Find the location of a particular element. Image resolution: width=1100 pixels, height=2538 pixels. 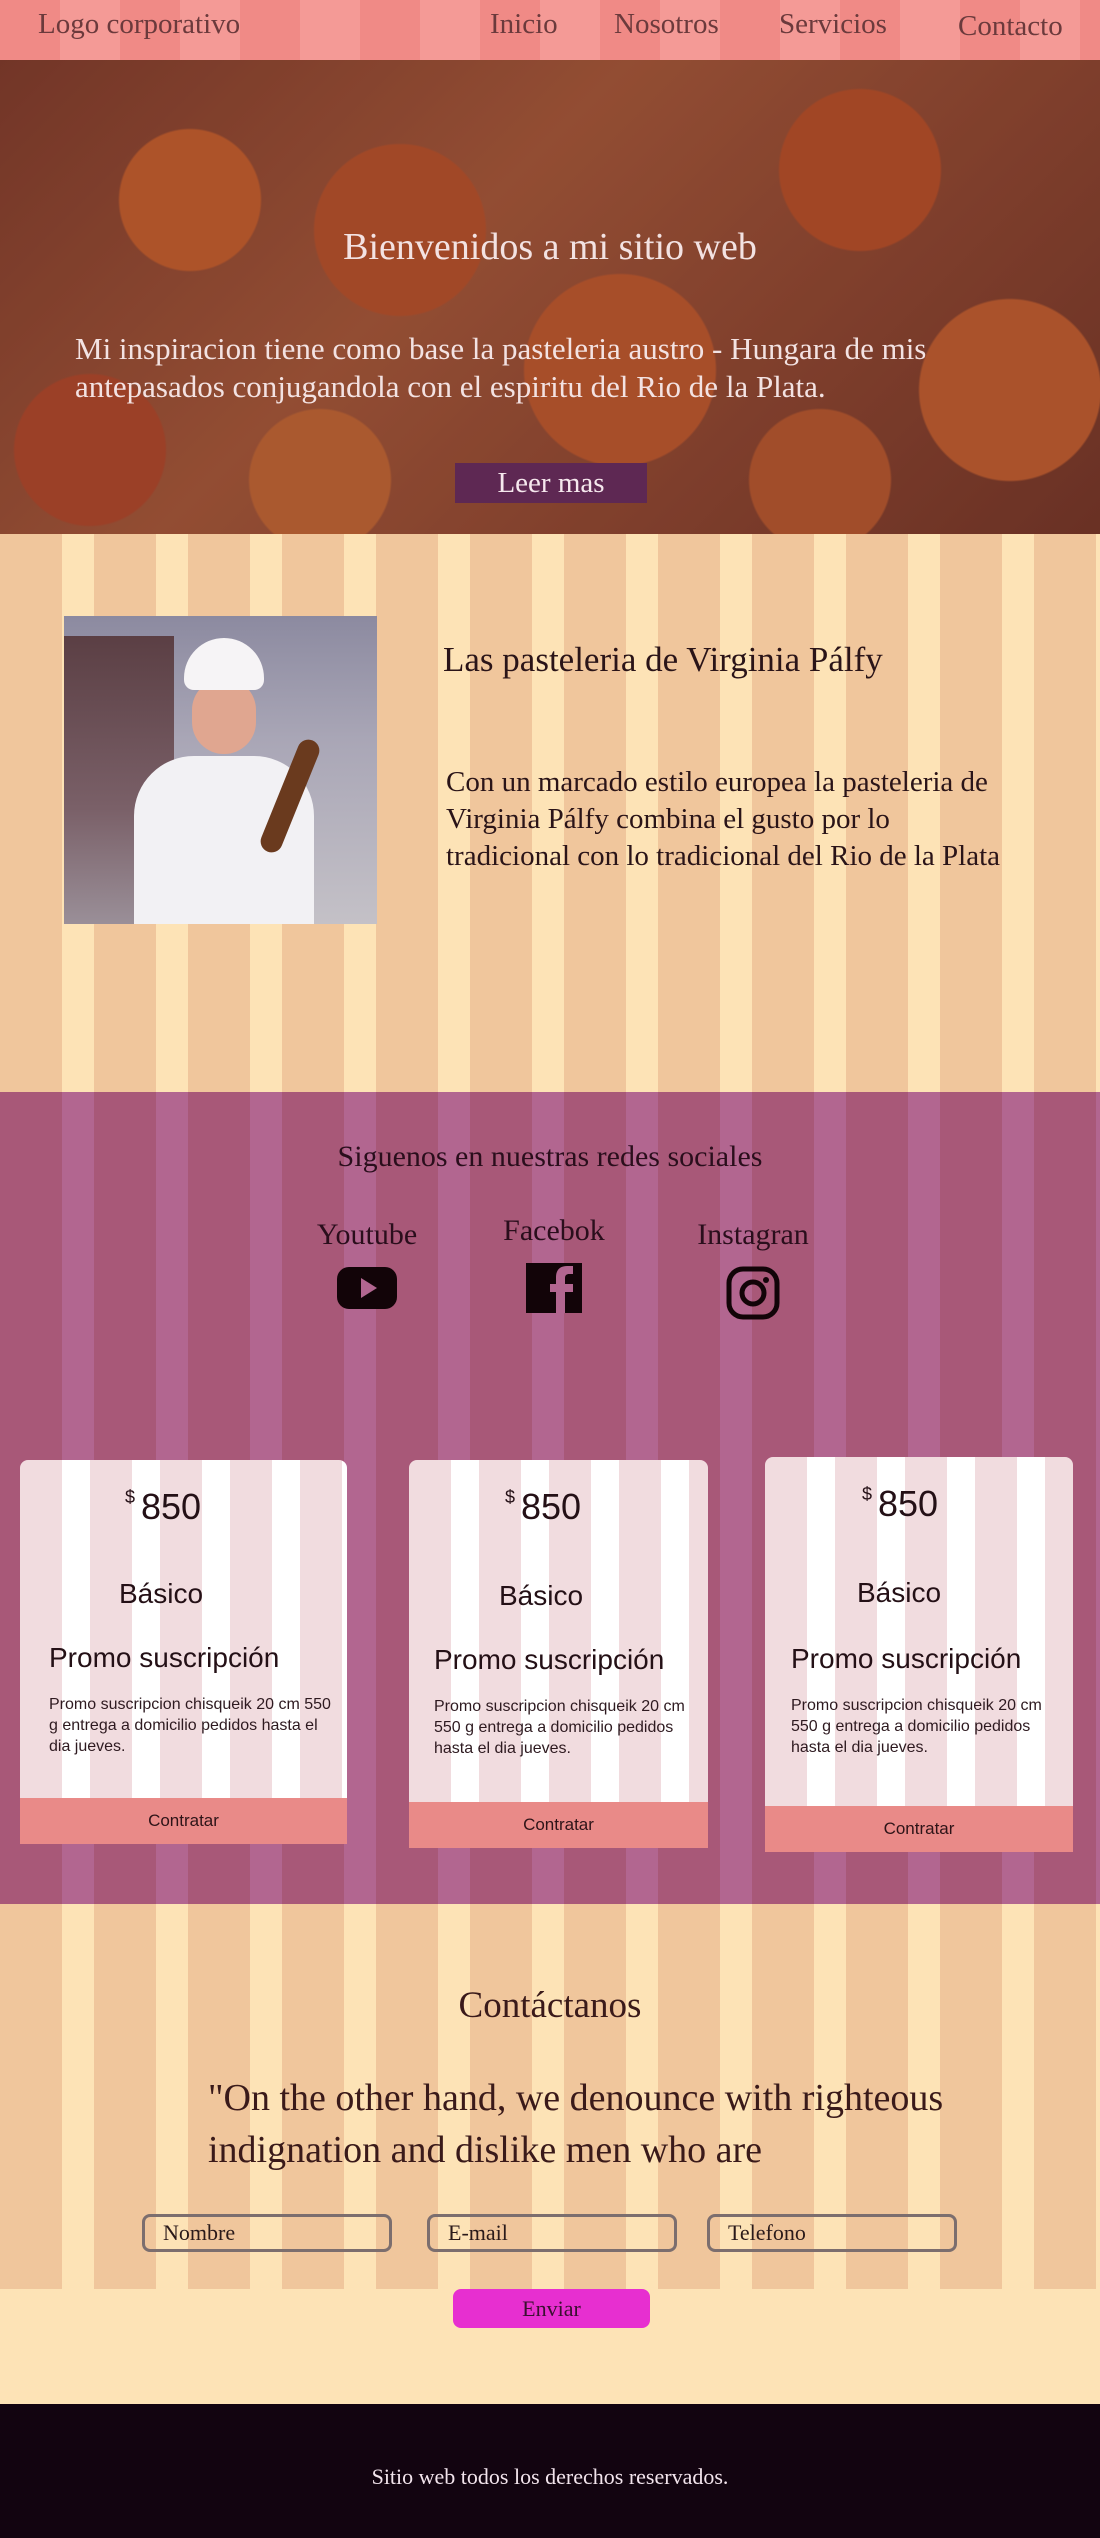

hero-title: Bienvenidos a mi sitio web is located at coordinates (550, 247).